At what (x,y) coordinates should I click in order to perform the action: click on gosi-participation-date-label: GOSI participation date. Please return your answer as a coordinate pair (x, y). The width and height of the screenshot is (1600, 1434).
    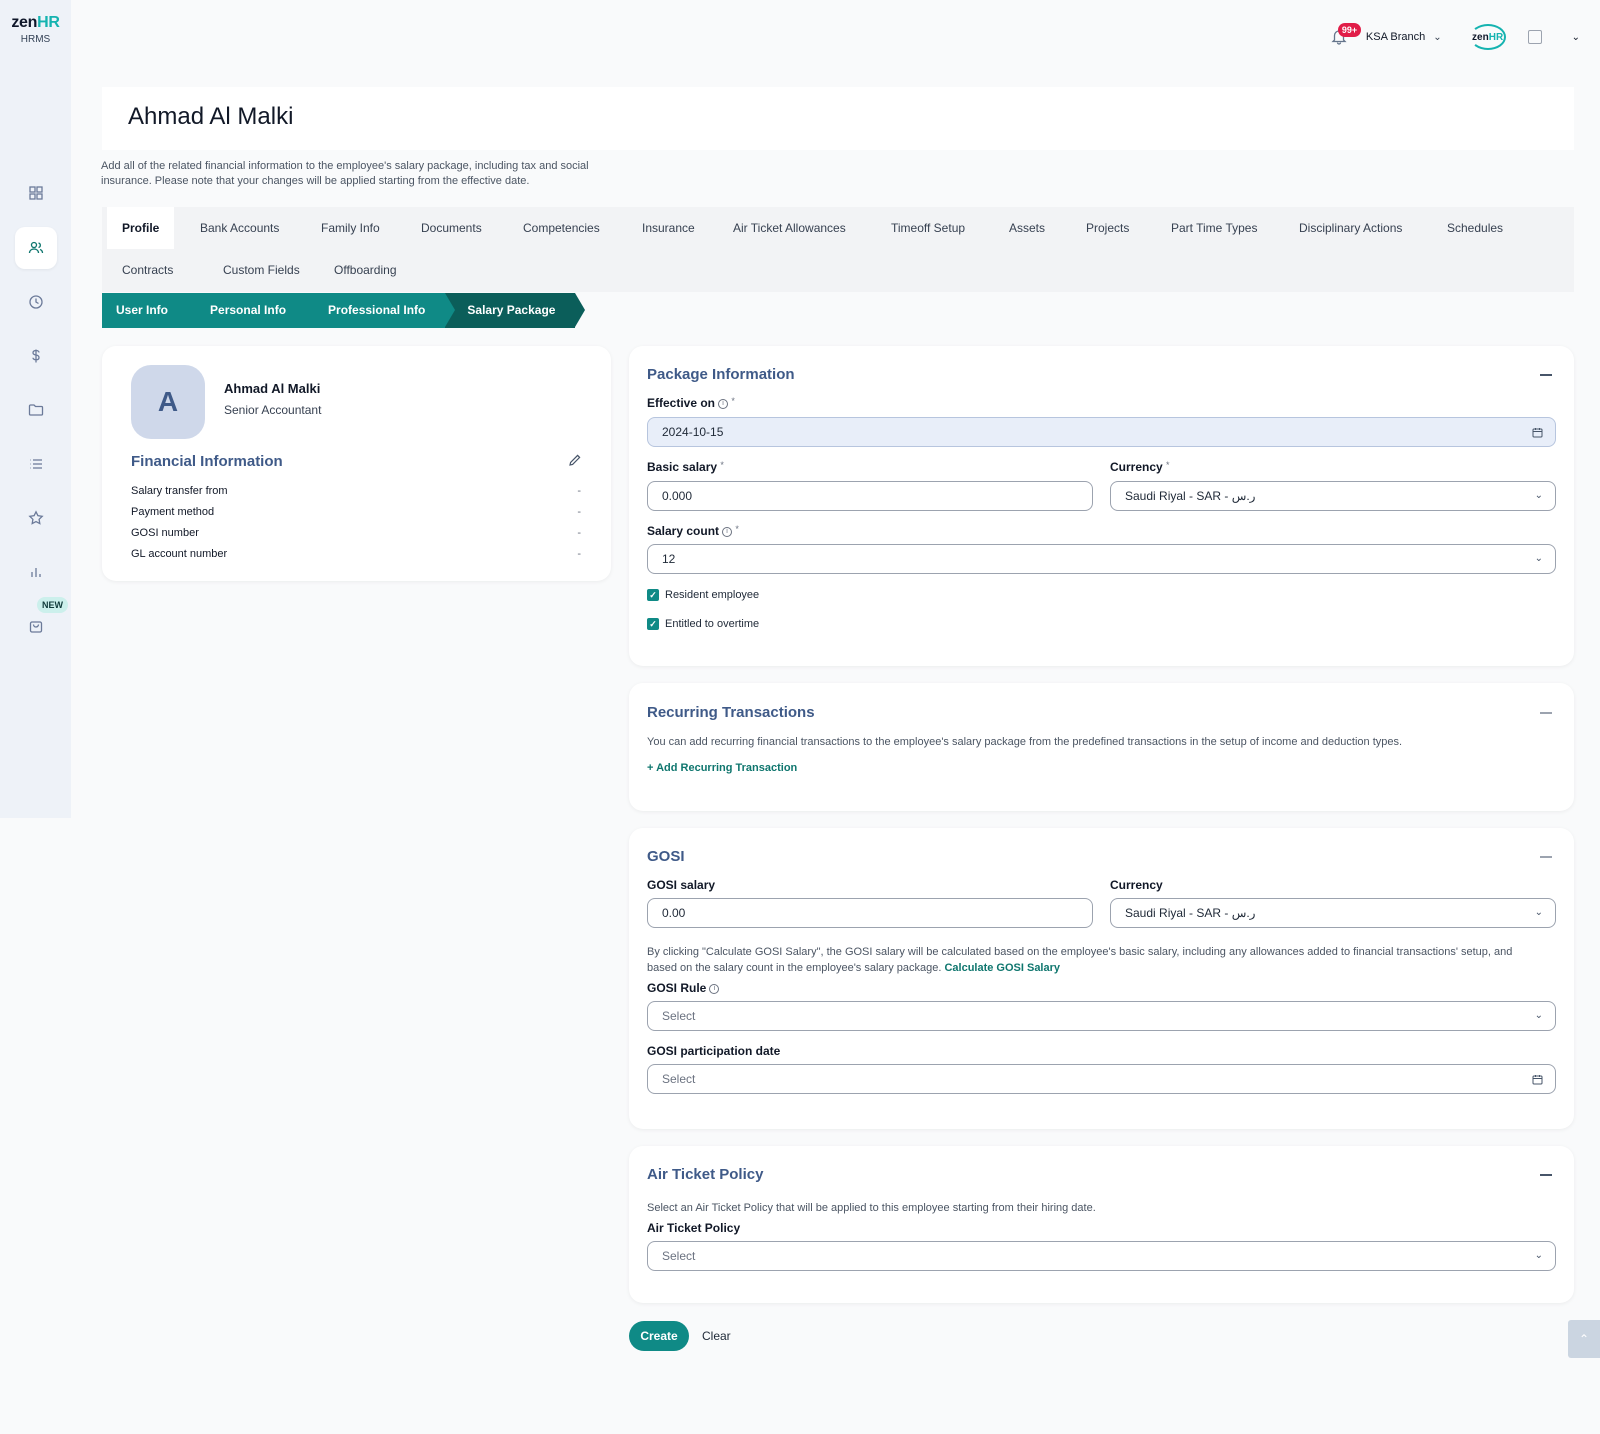
    Looking at the image, I should click on (714, 1051).